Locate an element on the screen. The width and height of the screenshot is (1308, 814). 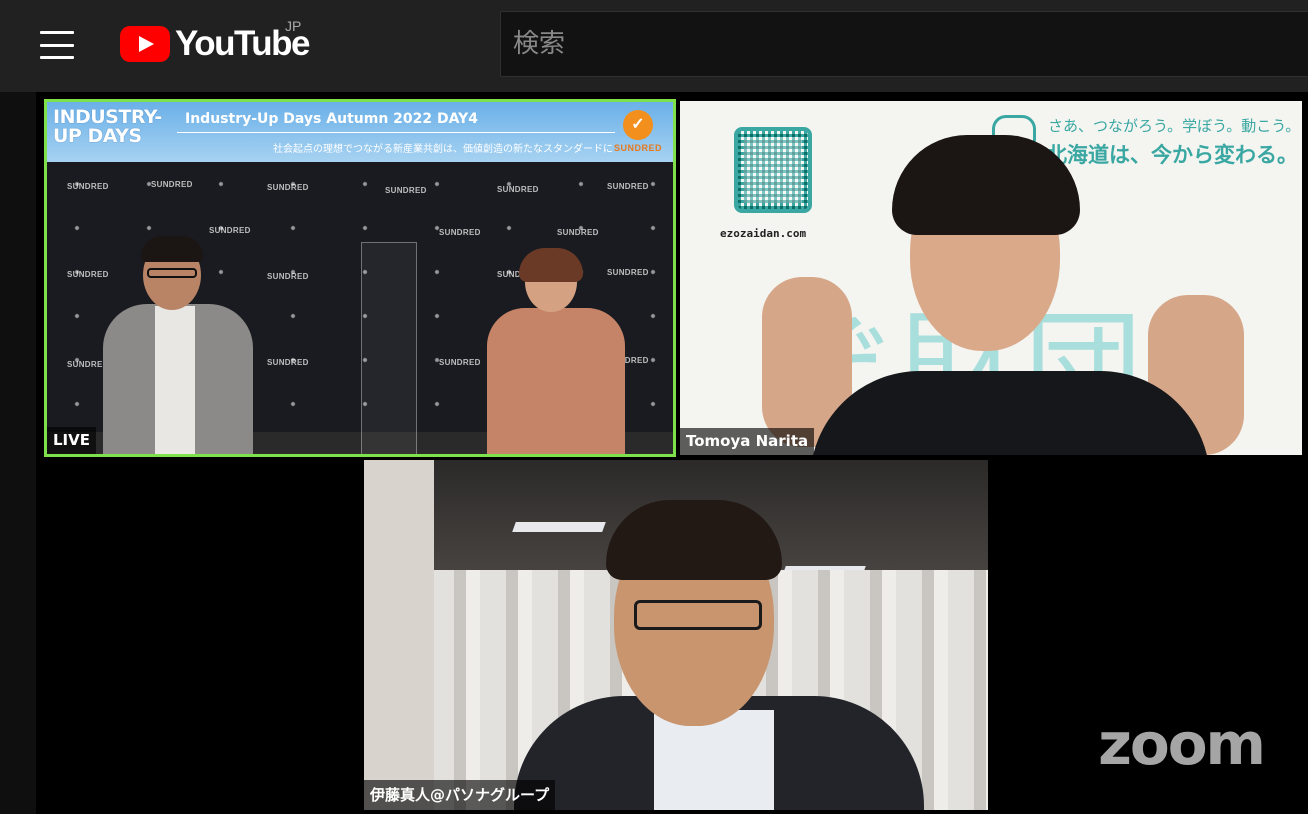
speaker-shirt is located at coordinates (714, 760).